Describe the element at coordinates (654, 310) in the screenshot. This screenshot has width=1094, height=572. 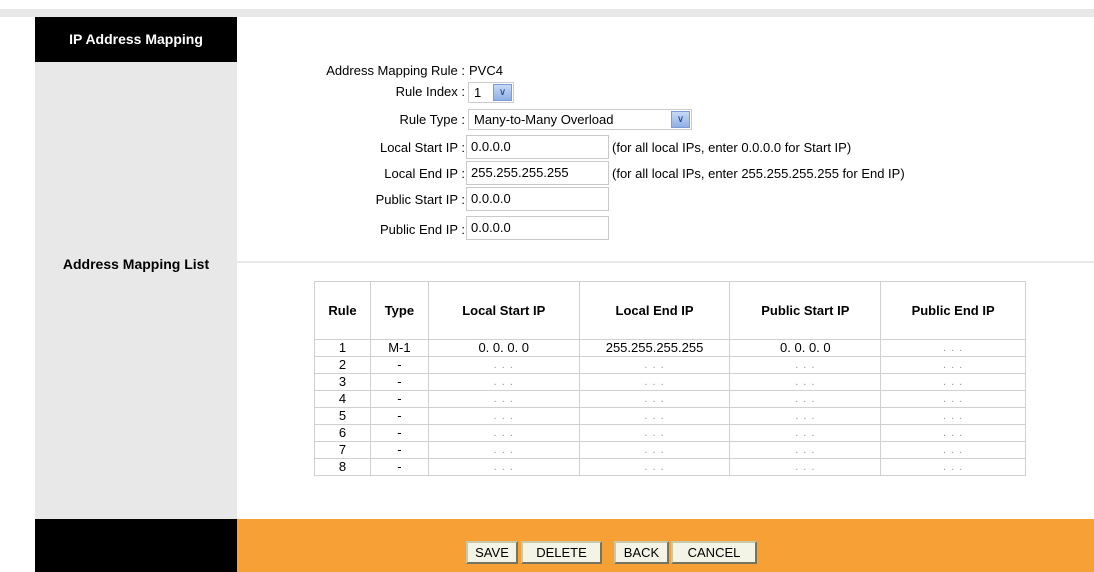
I see `col-header-local-end-ip: Local End IP` at that location.